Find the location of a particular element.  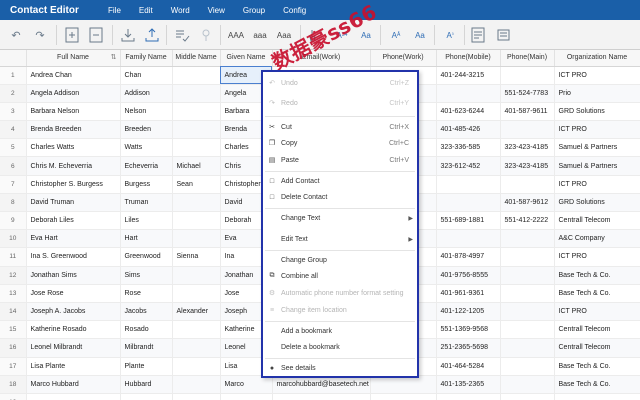

cell-full-name: Chris M. Echeverria is located at coordinates (73, 166).